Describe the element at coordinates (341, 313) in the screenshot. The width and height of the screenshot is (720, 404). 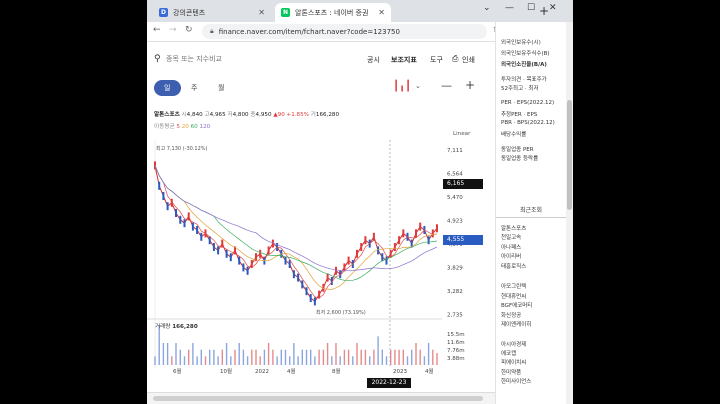
I see `lowest-price-label: 최저 2,600 (73.19%)` at that location.